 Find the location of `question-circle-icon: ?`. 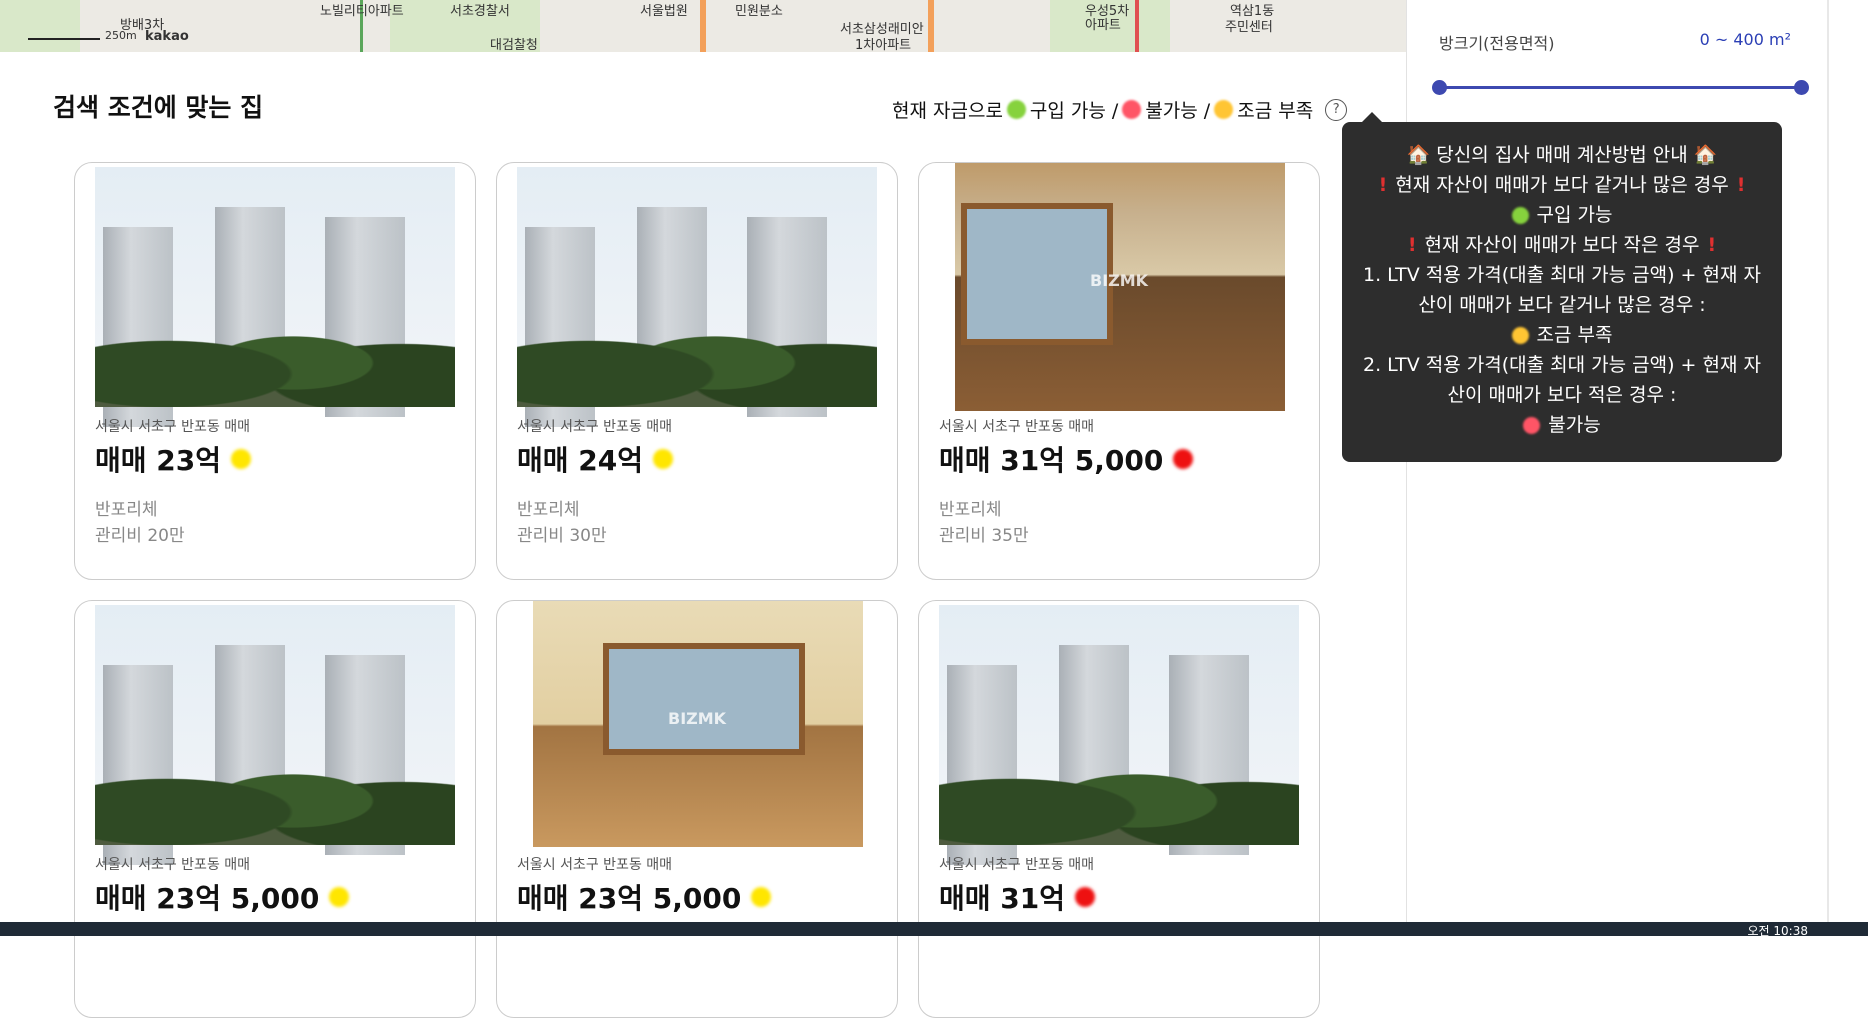

question-circle-icon: ? is located at coordinates (1336, 109).